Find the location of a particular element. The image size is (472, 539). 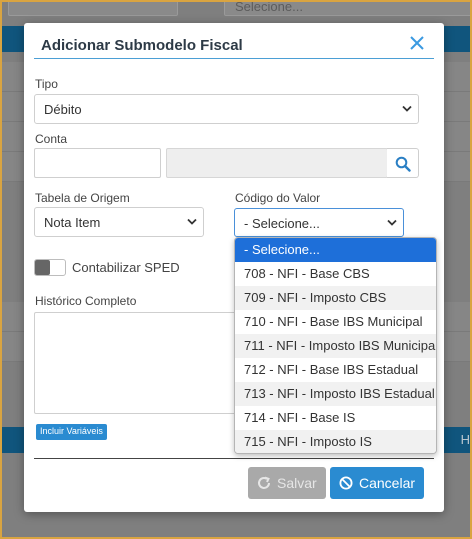

contabilizar-sped-toggle is located at coordinates (50, 267).